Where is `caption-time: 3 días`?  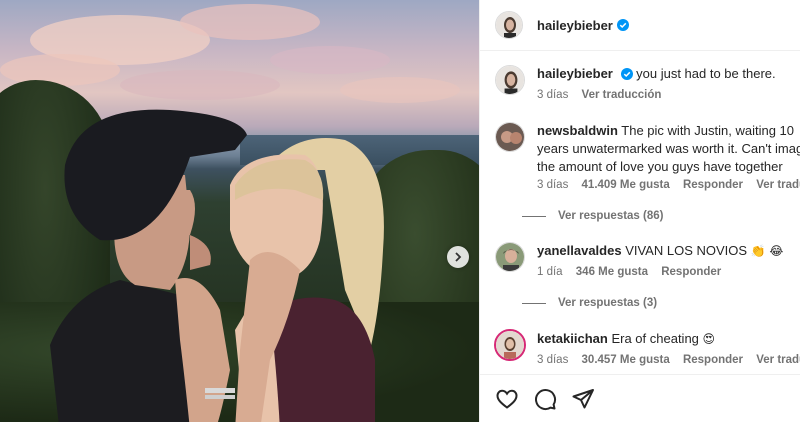 caption-time: 3 días is located at coordinates (552, 95).